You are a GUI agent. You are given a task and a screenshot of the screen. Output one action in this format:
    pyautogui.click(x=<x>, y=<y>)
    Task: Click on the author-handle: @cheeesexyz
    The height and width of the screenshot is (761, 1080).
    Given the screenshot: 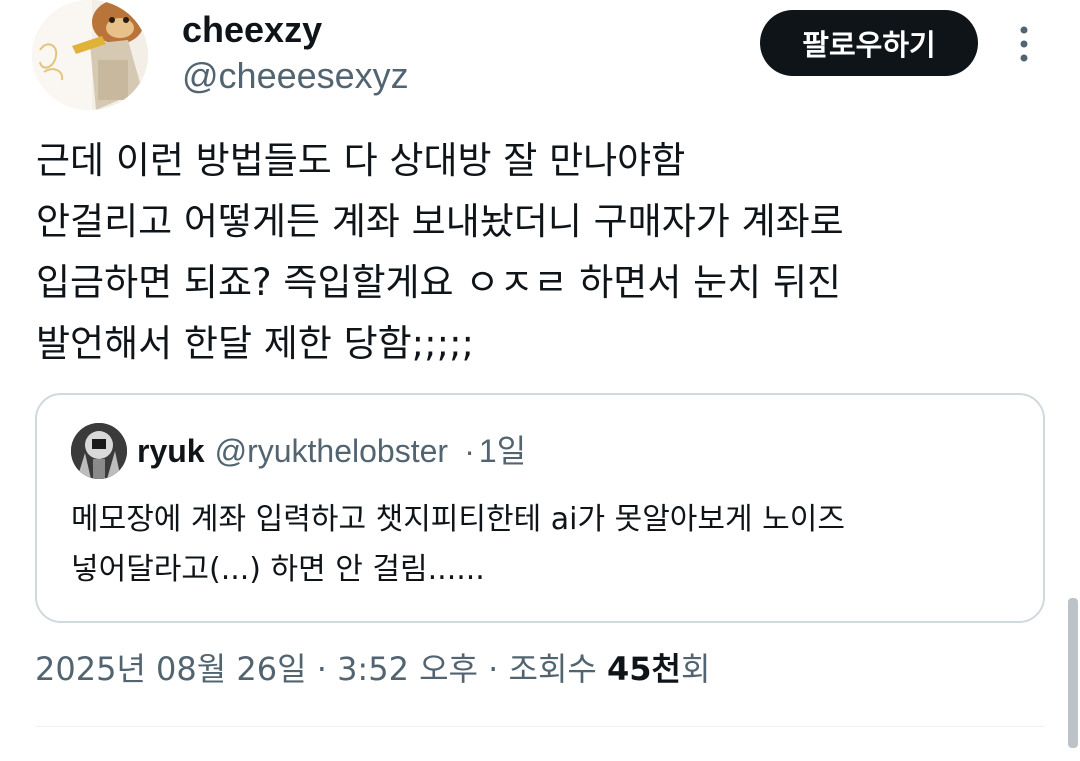 What is the action you would take?
    pyautogui.click(x=295, y=76)
    